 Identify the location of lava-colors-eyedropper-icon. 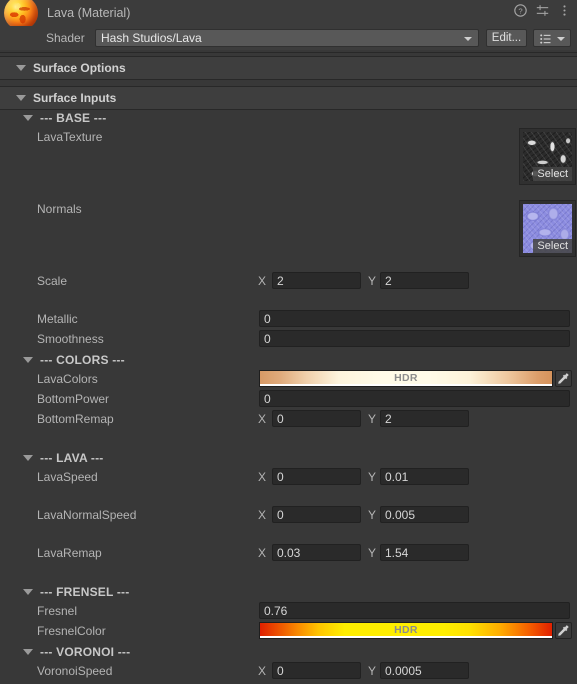
(563, 378).